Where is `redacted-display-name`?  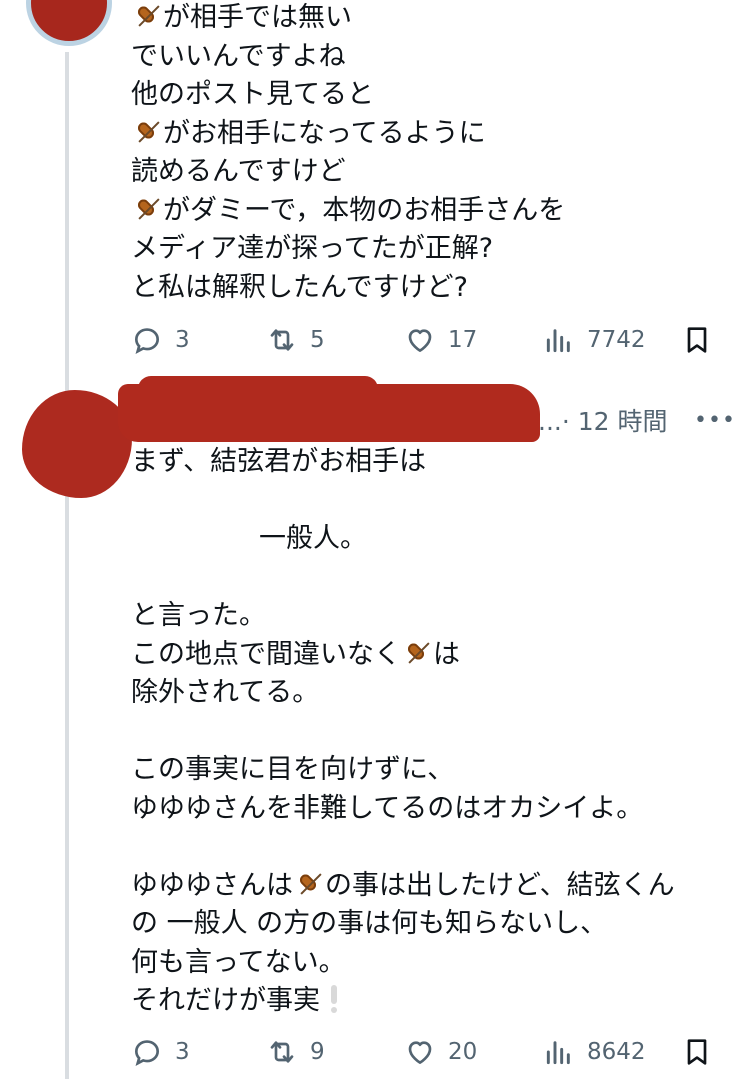 redacted-display-name is located at coordinates (329, 413).